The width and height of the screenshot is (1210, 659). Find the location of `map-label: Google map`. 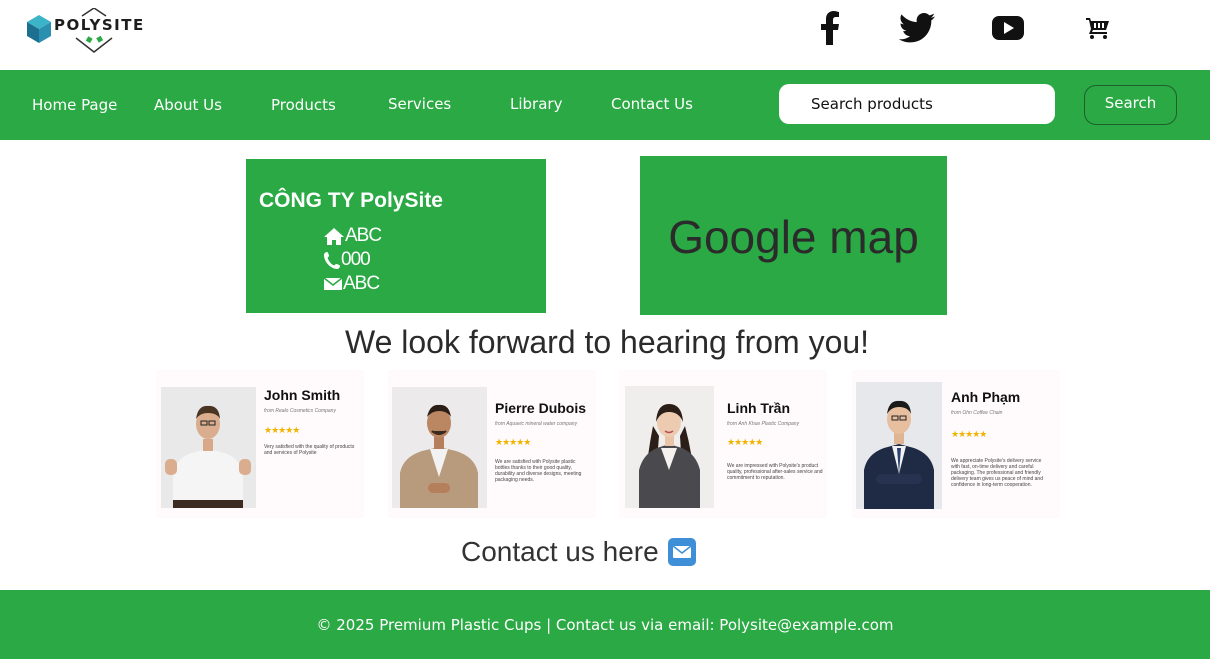

map-label: Google map is located at coordinates (793, 236).